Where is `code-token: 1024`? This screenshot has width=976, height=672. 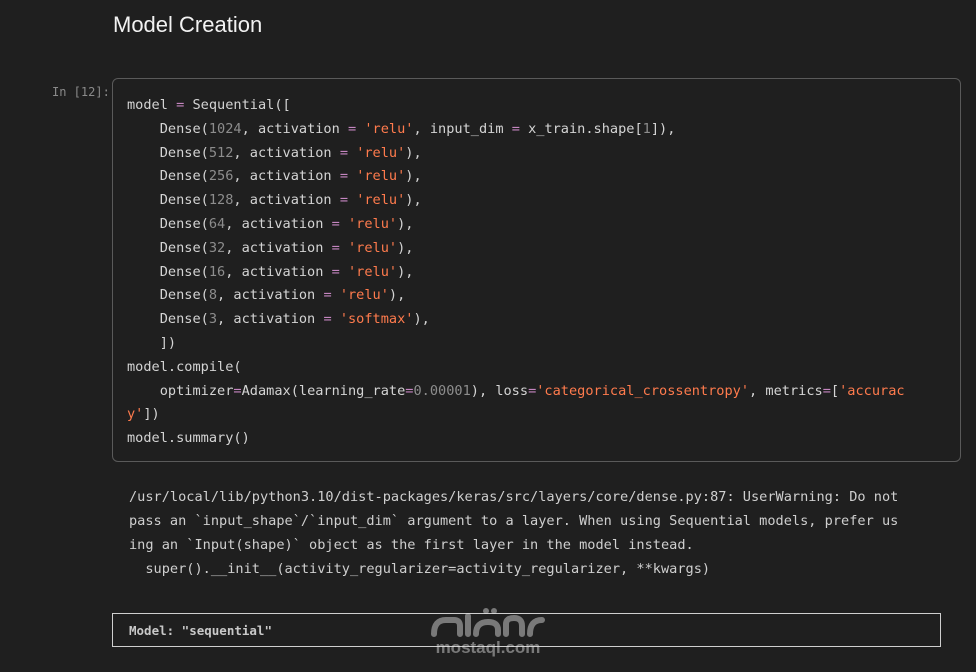
code-token: 1024 is located at coordinates (225, 128).